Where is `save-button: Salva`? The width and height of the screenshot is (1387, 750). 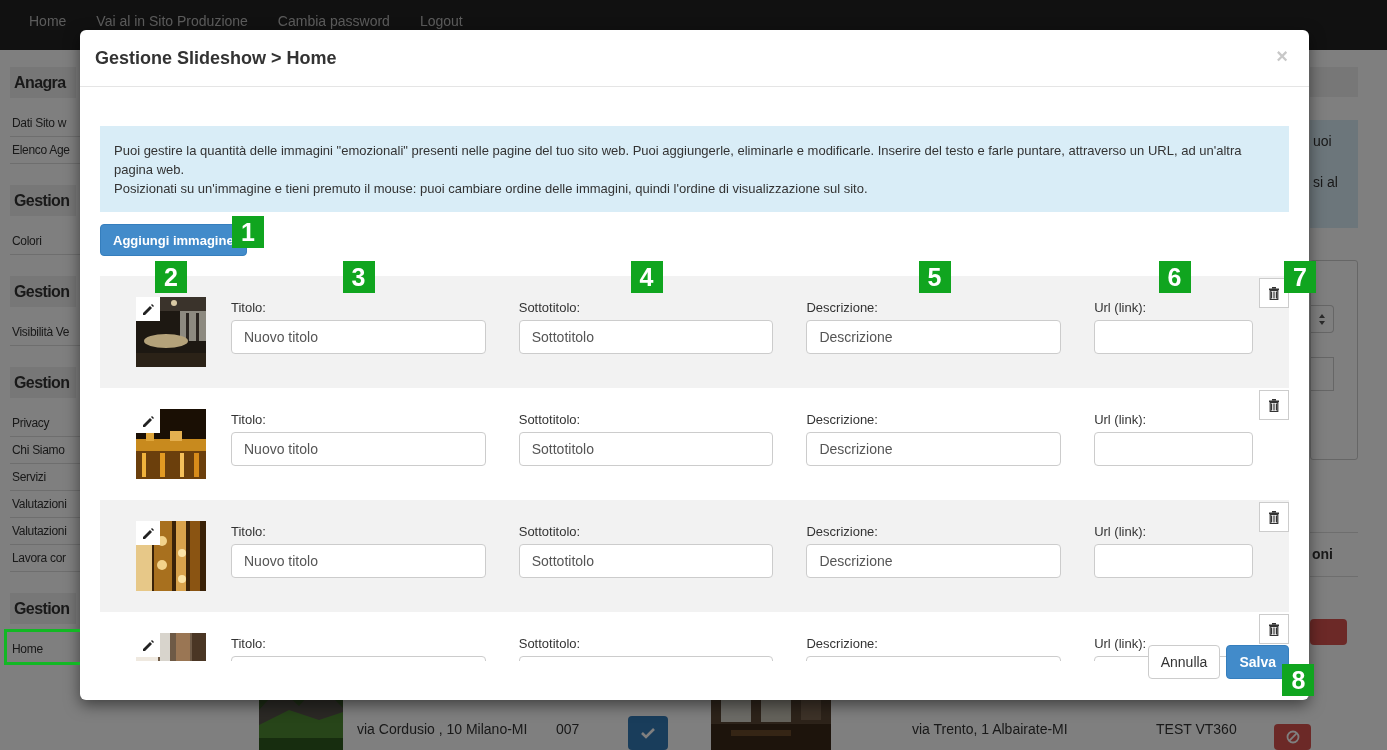 save-button: Salva is located at coordinates (1257, 662).